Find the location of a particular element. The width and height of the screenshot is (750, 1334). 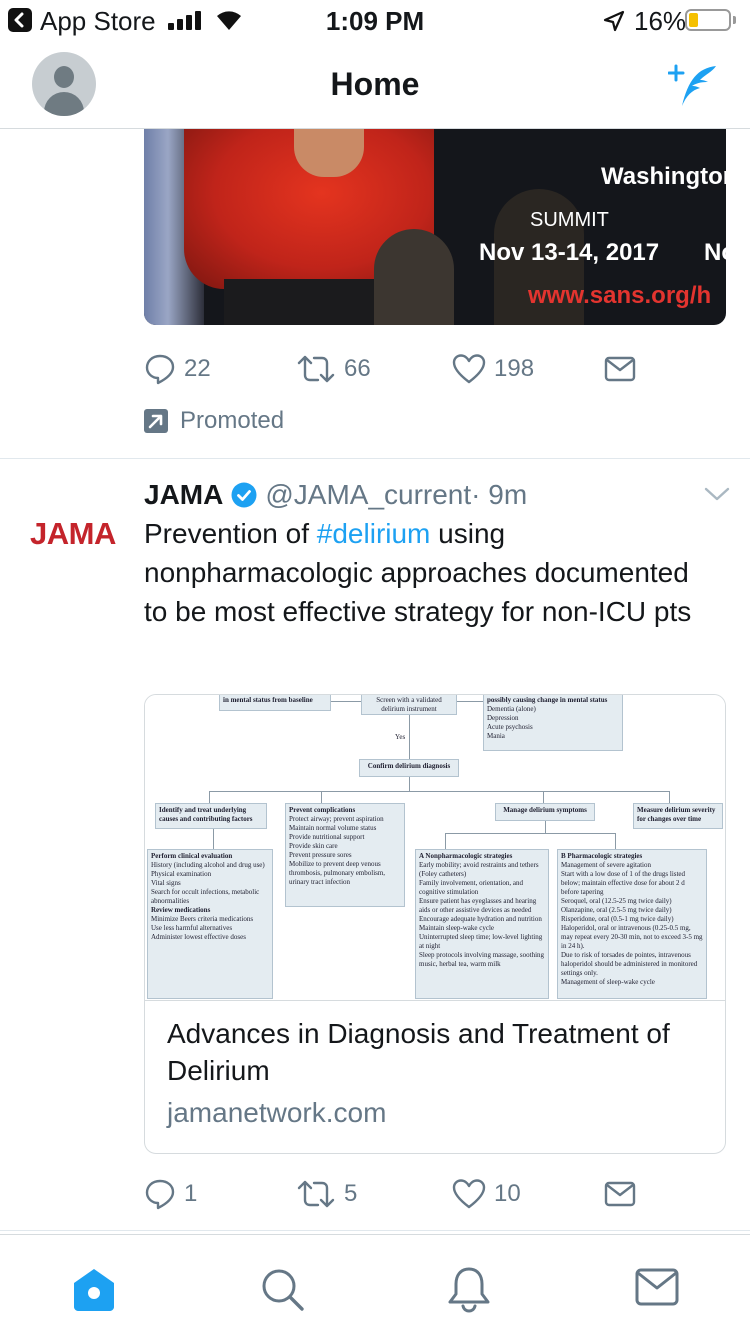

tweet-divider is located at coordinates (375, 458).